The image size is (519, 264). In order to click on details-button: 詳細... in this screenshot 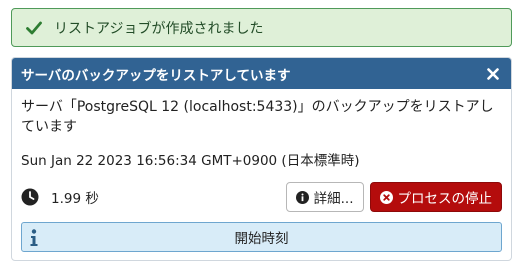, I will do `click(324, 197)`.